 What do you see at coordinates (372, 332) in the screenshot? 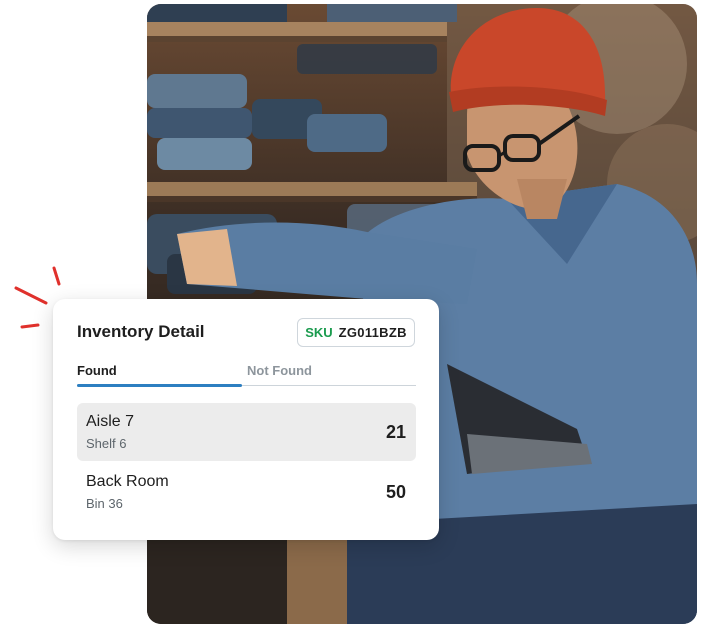
I see `sku-value: ZG011BZB` at bounding box center [372, 332].